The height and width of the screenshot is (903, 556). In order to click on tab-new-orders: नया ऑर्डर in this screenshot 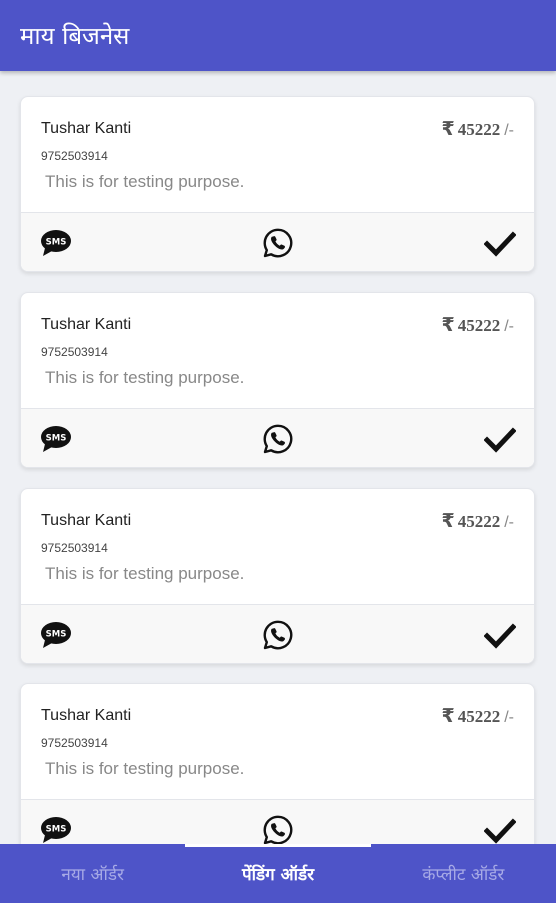, I will do `click(92, 873)`.